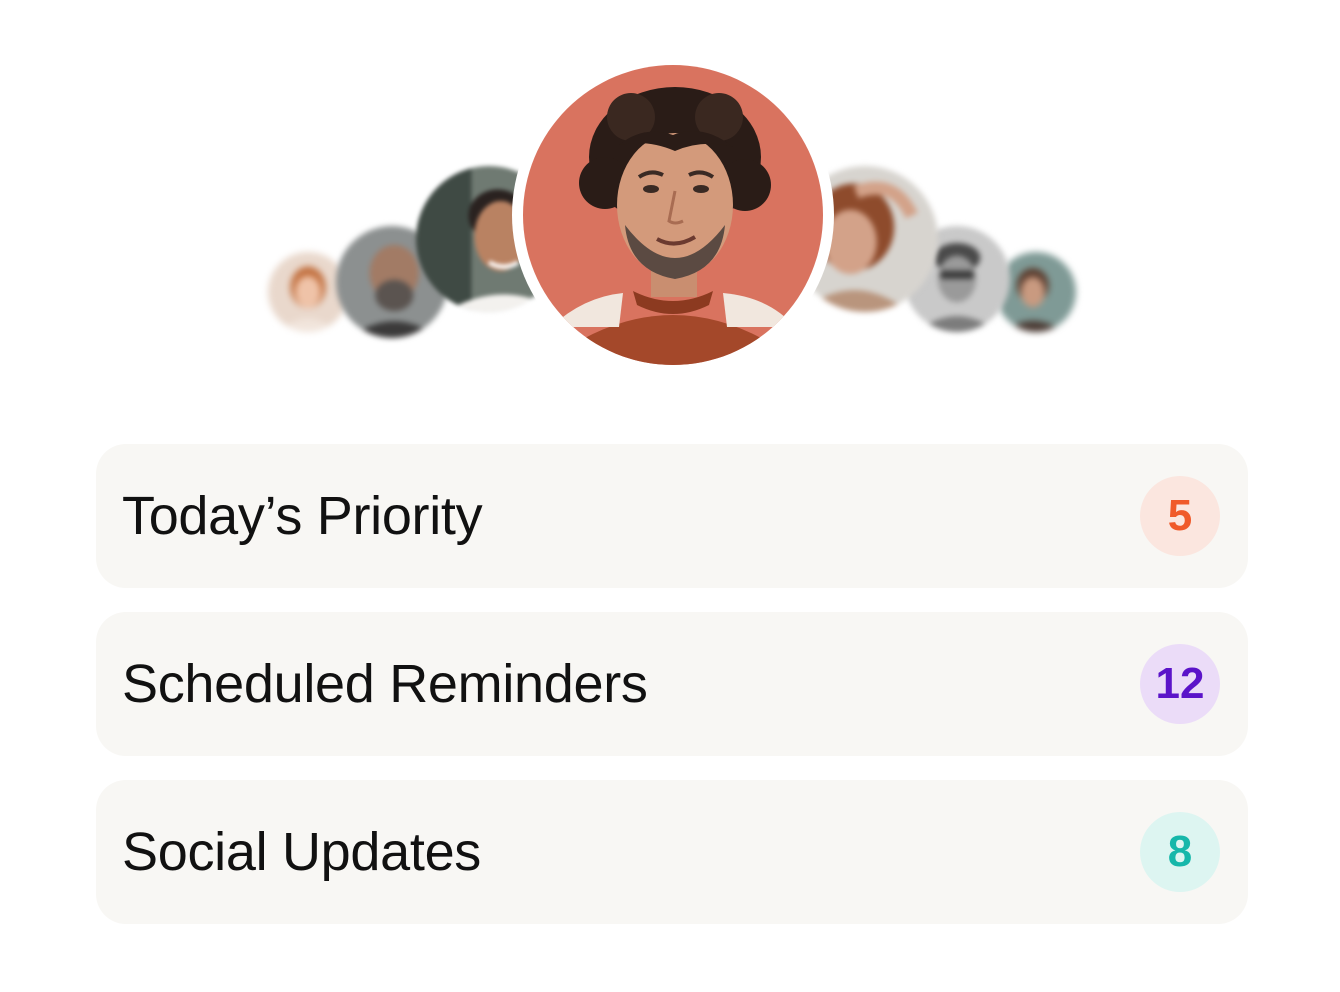 The width and height of the screenshot is (1340, 992). Describe the element at coordinates (1180, 852) in the screenshot. I see `count-badge: 8` at that location.